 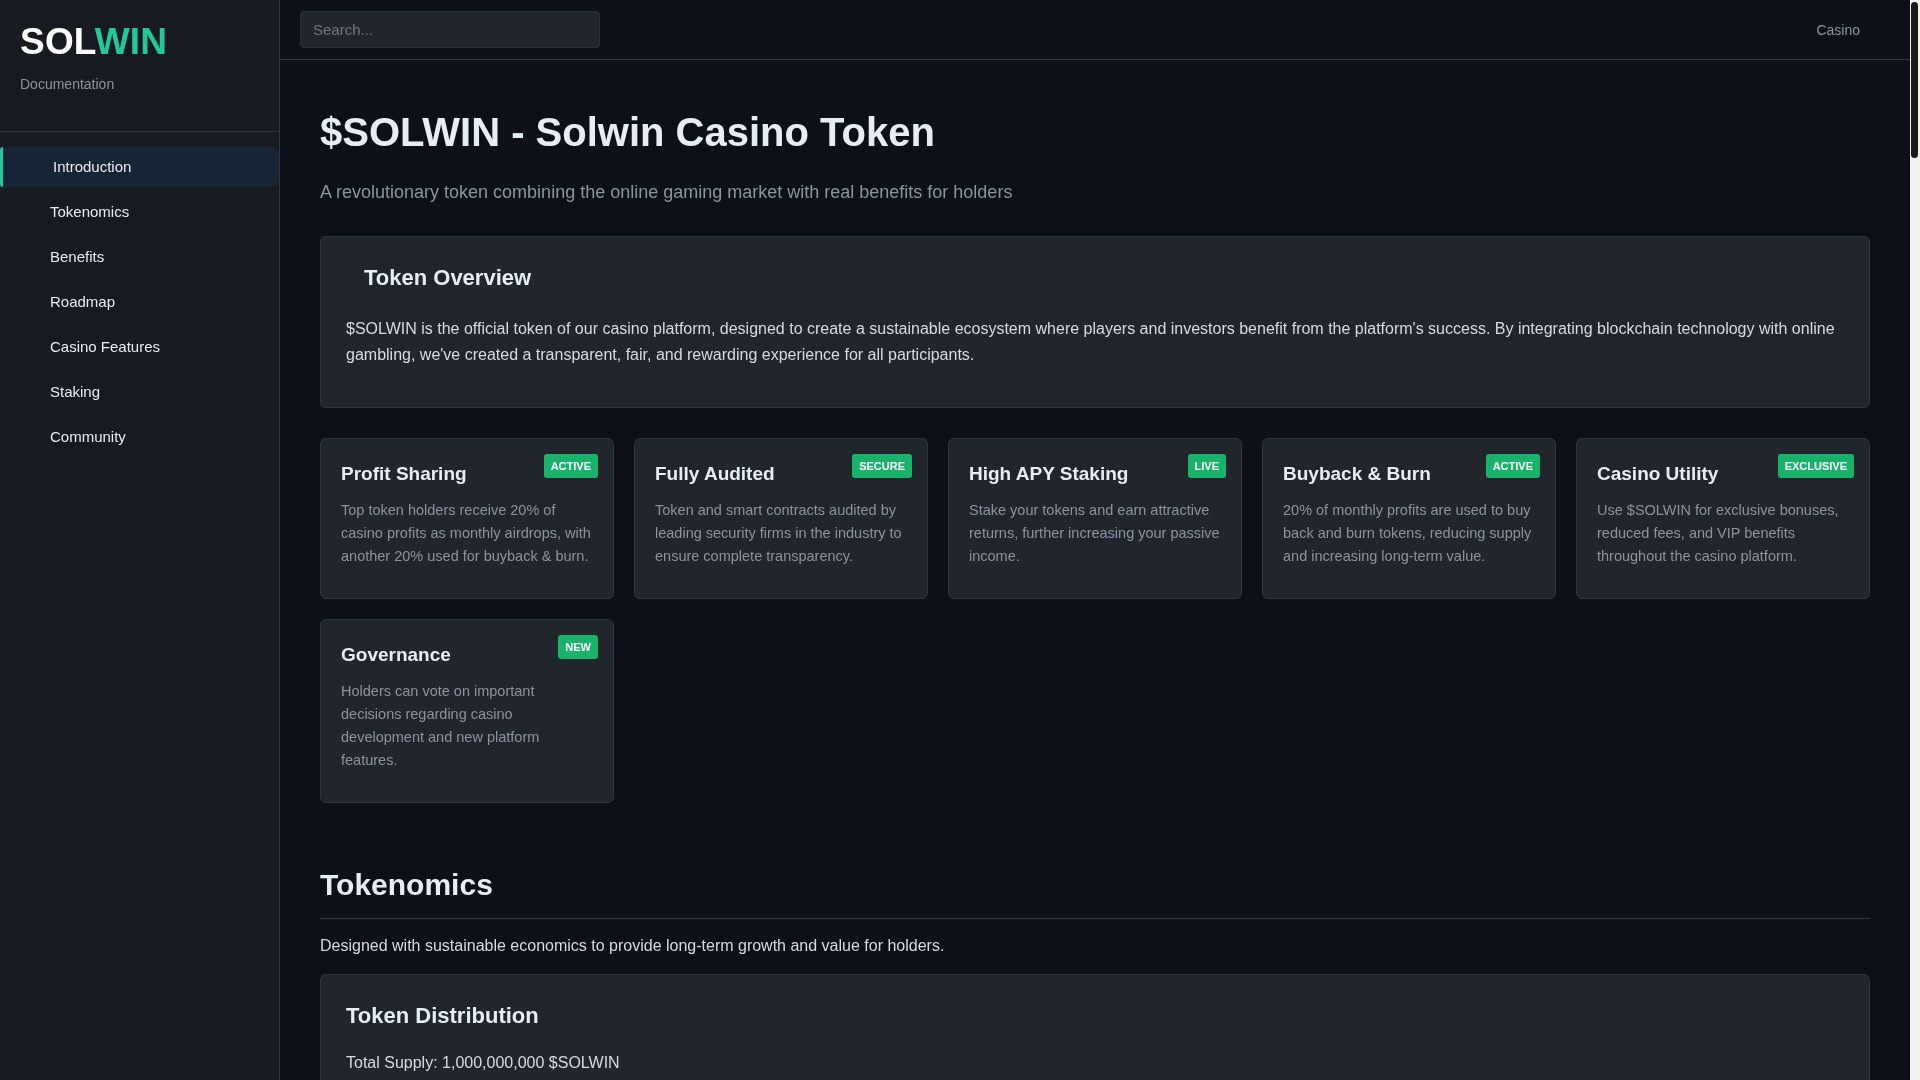 What do you see at coordinates (139, 347) in the screenshot?
I see `nav-item: Casino Features` at bounding box center [139, 347].